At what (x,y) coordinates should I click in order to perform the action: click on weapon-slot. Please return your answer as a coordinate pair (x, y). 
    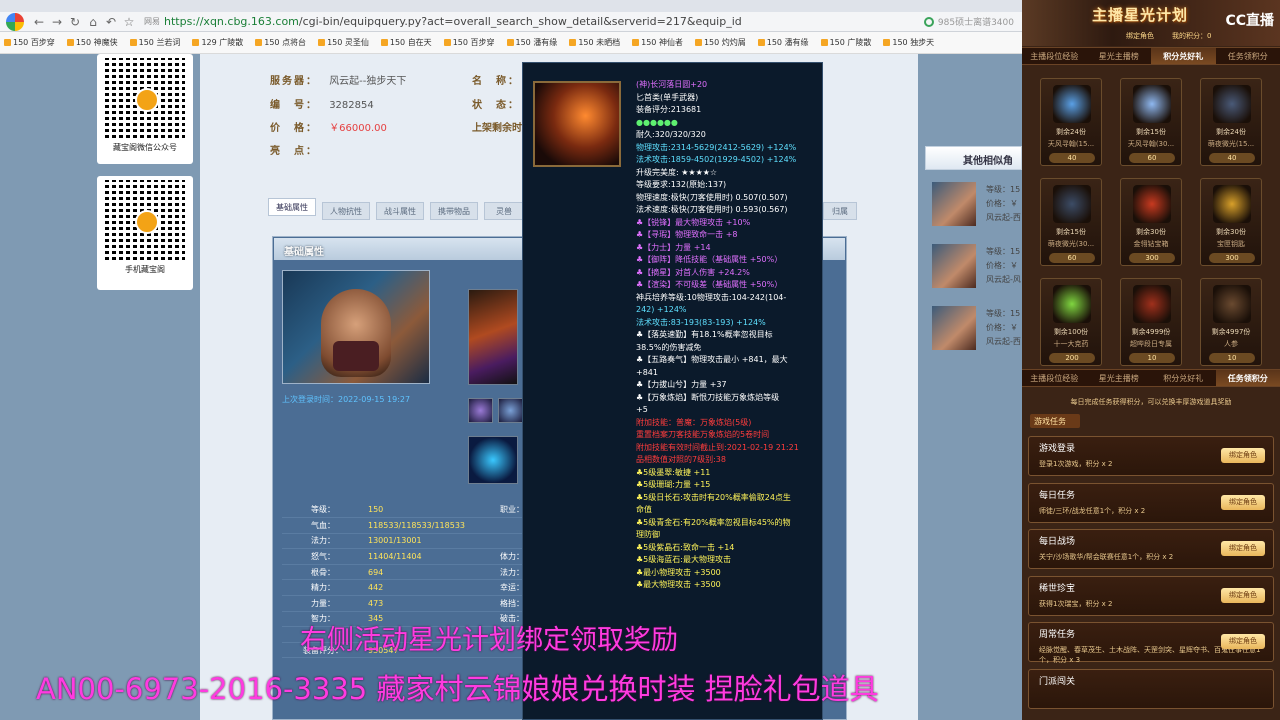
    Looking at the image, I should click on (493, 337).